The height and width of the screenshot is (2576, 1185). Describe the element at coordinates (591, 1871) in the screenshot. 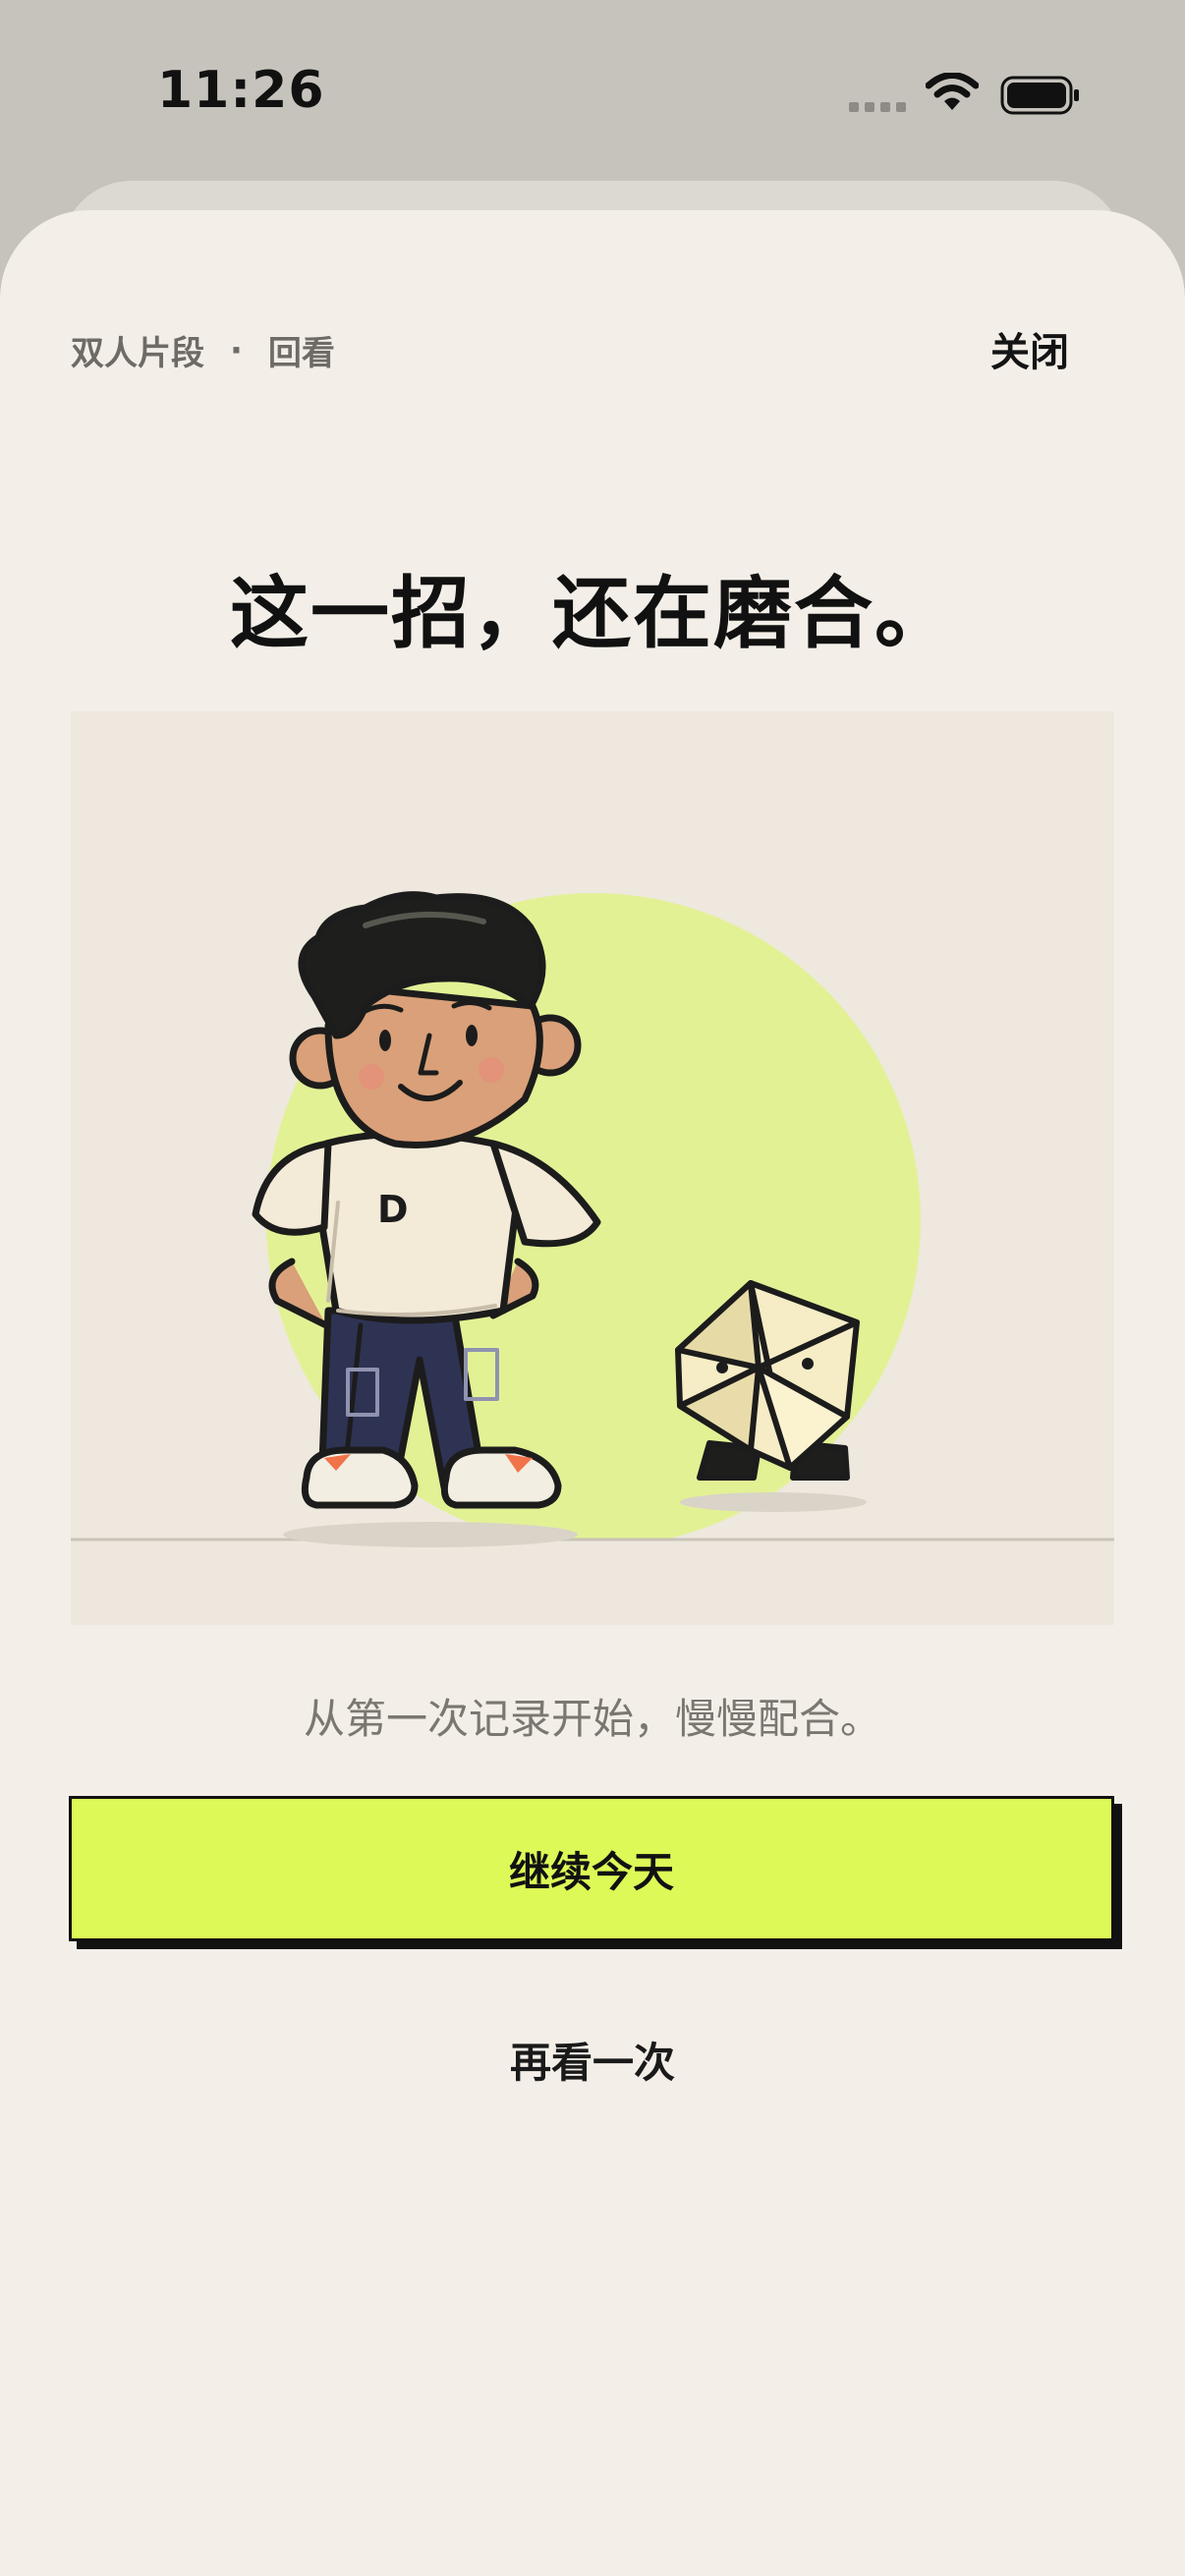

I see `continue-today-label: 继续今天` at that location.